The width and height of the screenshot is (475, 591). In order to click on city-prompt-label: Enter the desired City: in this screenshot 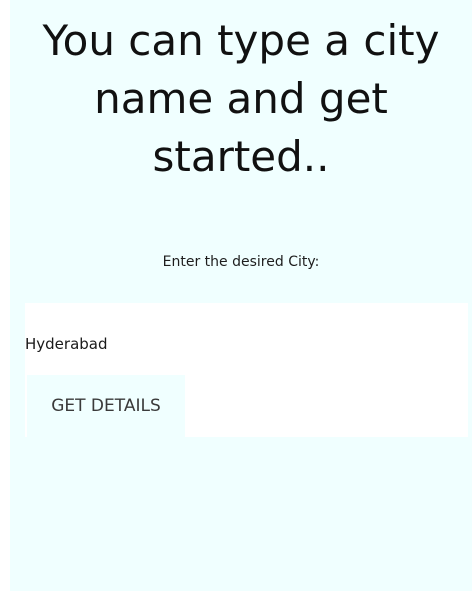, I will do `click(241, 262)`.